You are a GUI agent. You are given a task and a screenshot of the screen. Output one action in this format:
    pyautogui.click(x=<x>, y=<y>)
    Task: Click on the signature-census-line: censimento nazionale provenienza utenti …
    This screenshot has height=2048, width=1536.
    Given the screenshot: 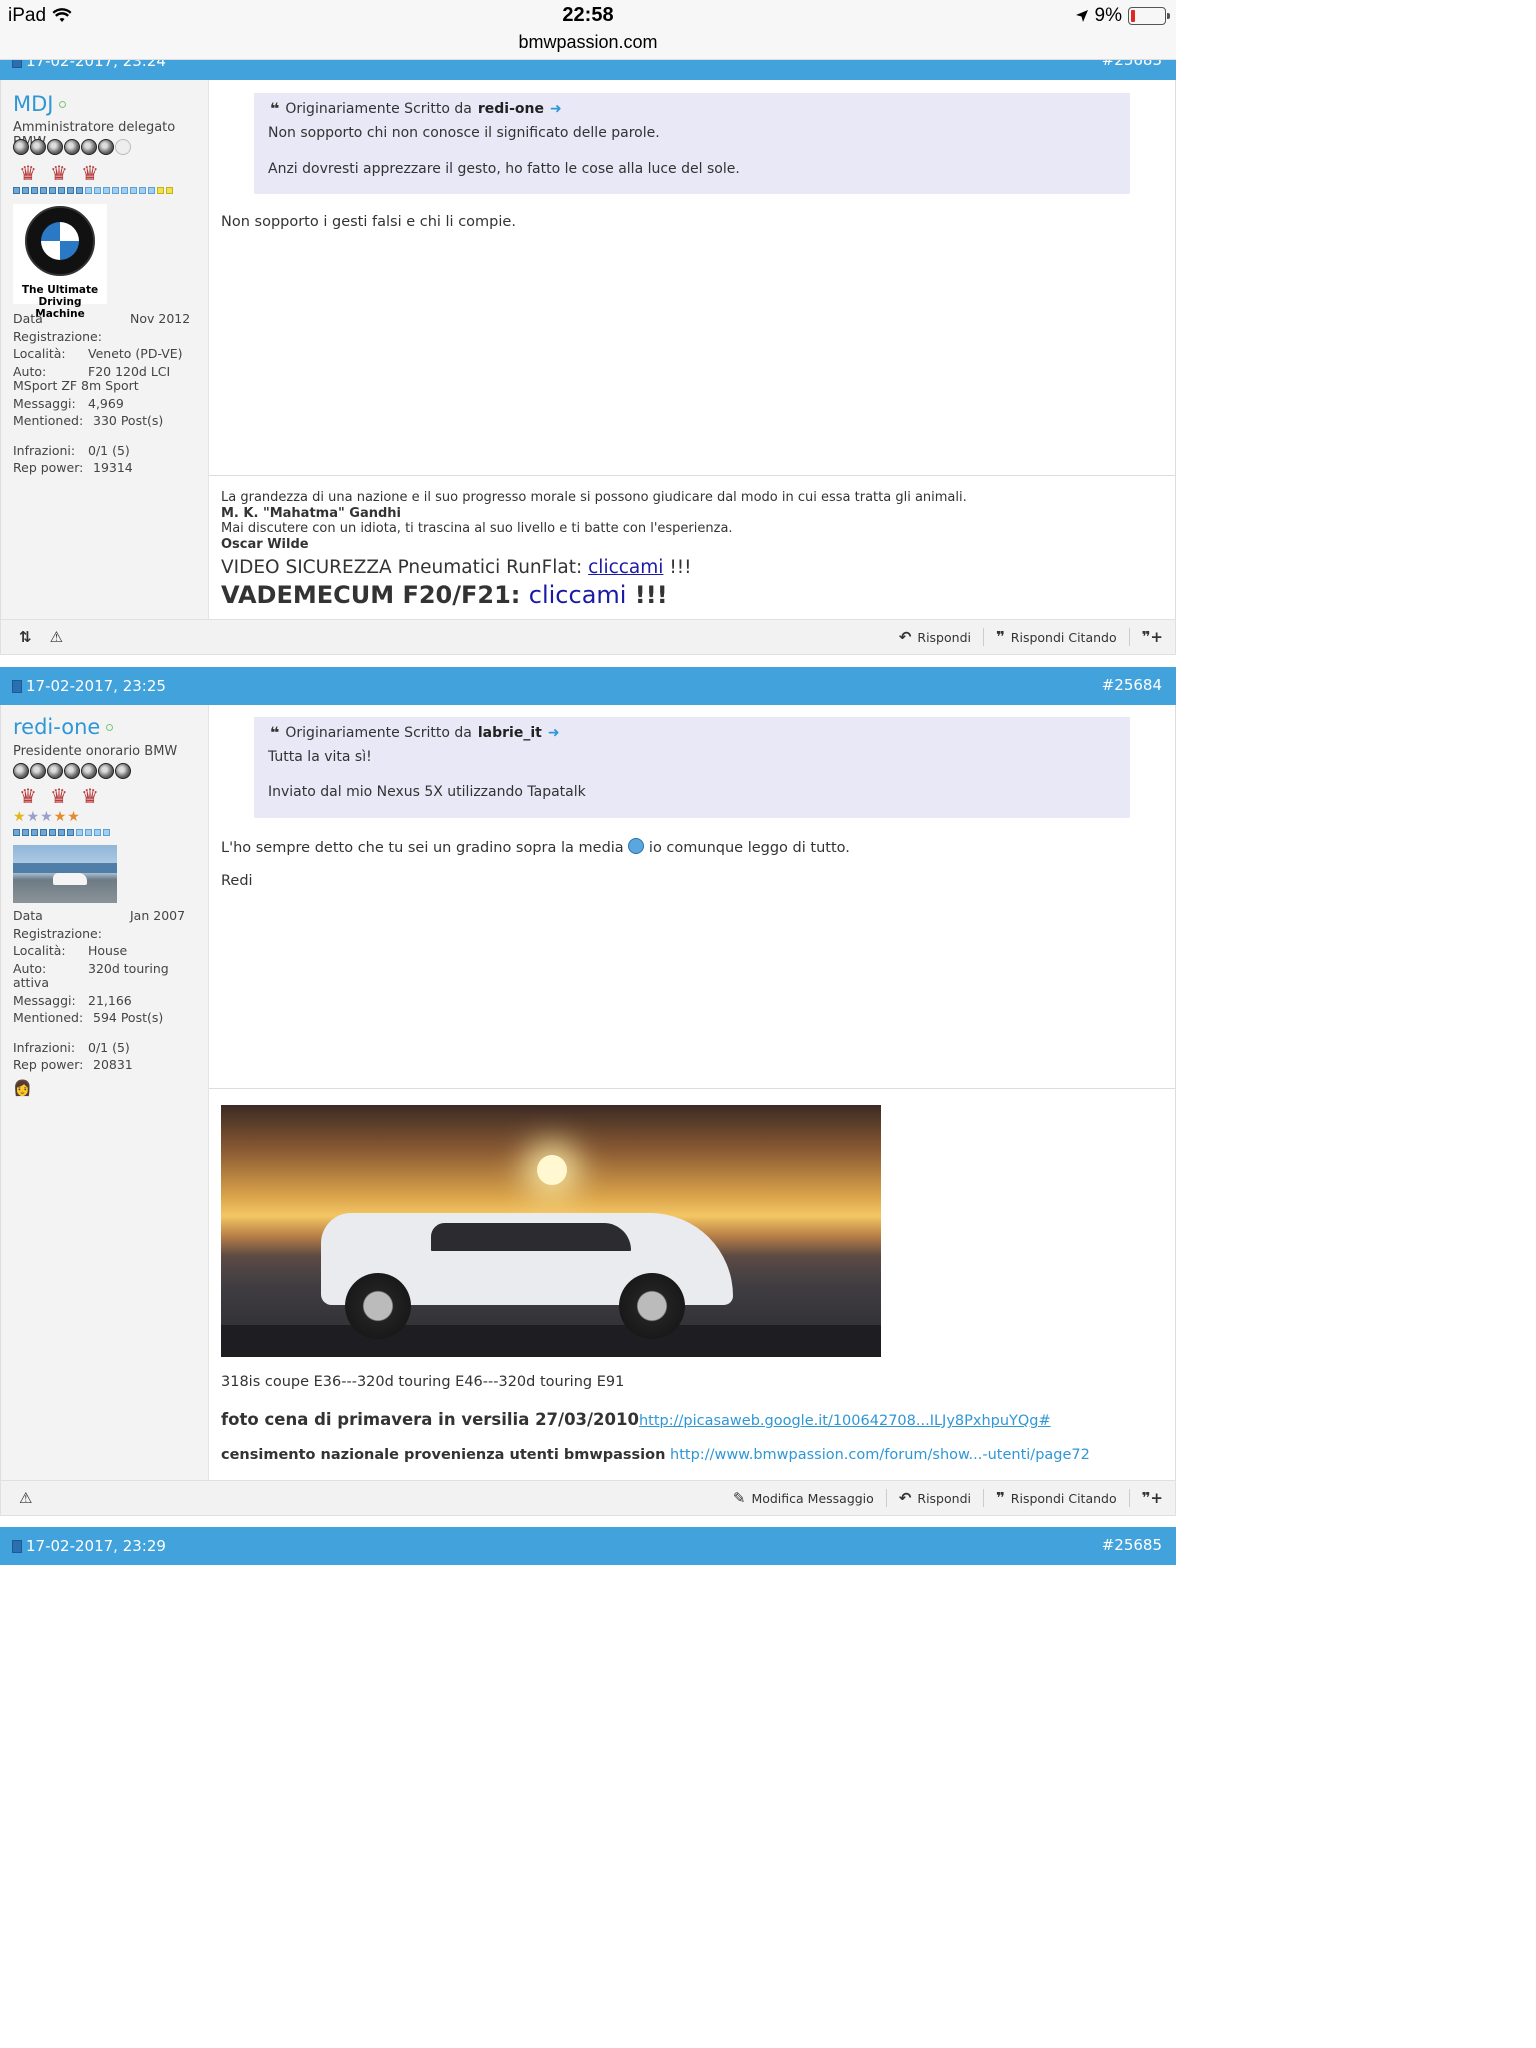 What is the action you would take?
    pyautogui.click(x=655, y=1455)
    